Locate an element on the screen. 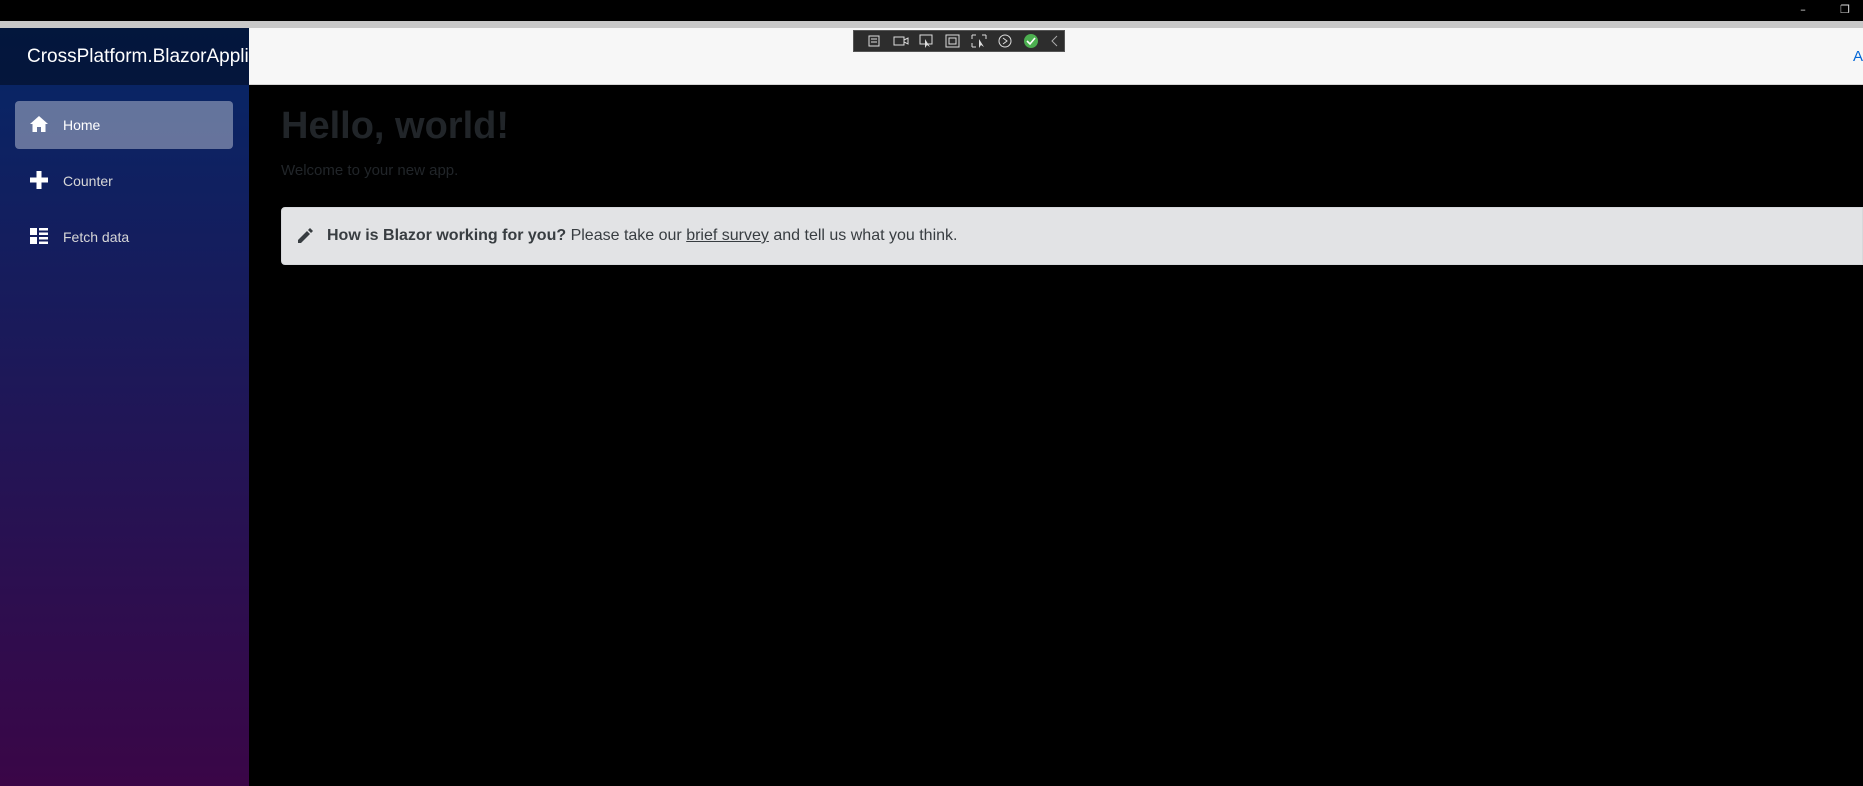  live-tree-icon is located at coordinates (875, 41).